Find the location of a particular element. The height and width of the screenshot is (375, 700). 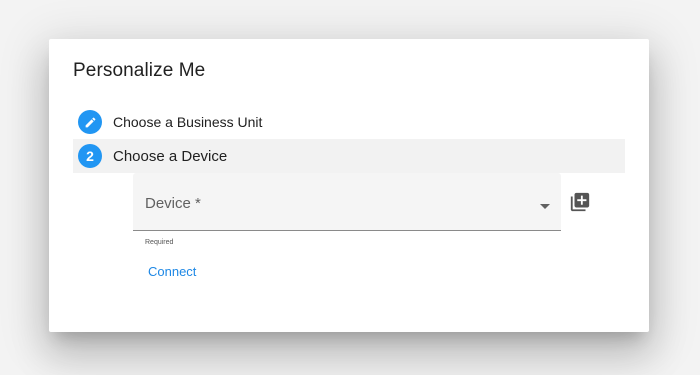

dialog-title: Personalize Me is located at coordinates (139, 70).